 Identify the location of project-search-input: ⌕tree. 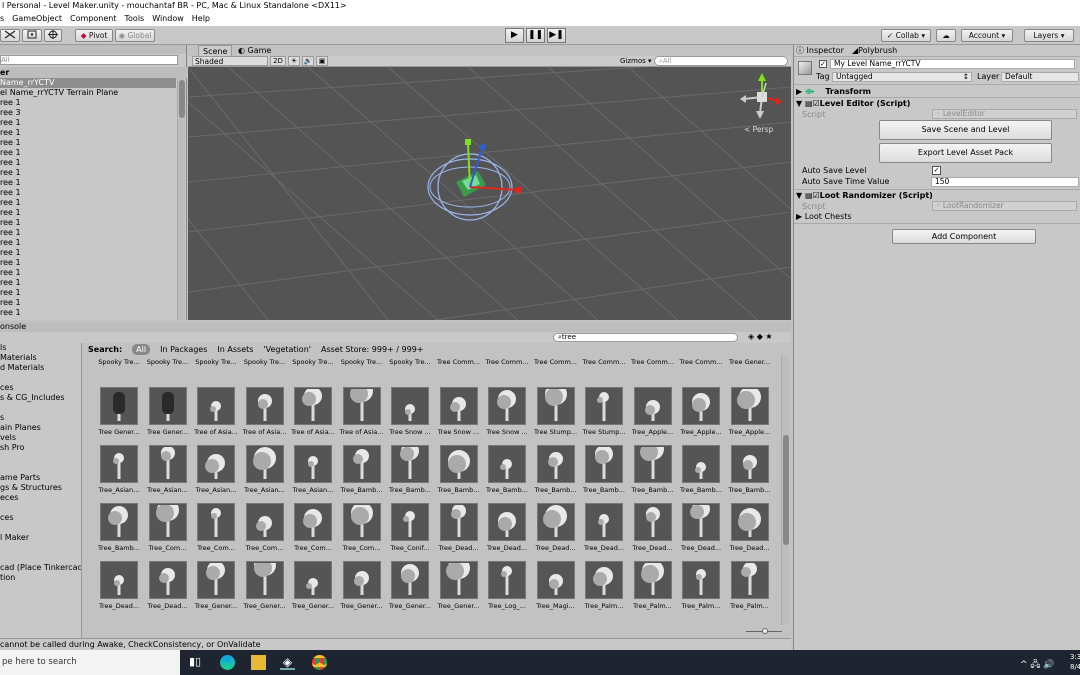
(645, 337).